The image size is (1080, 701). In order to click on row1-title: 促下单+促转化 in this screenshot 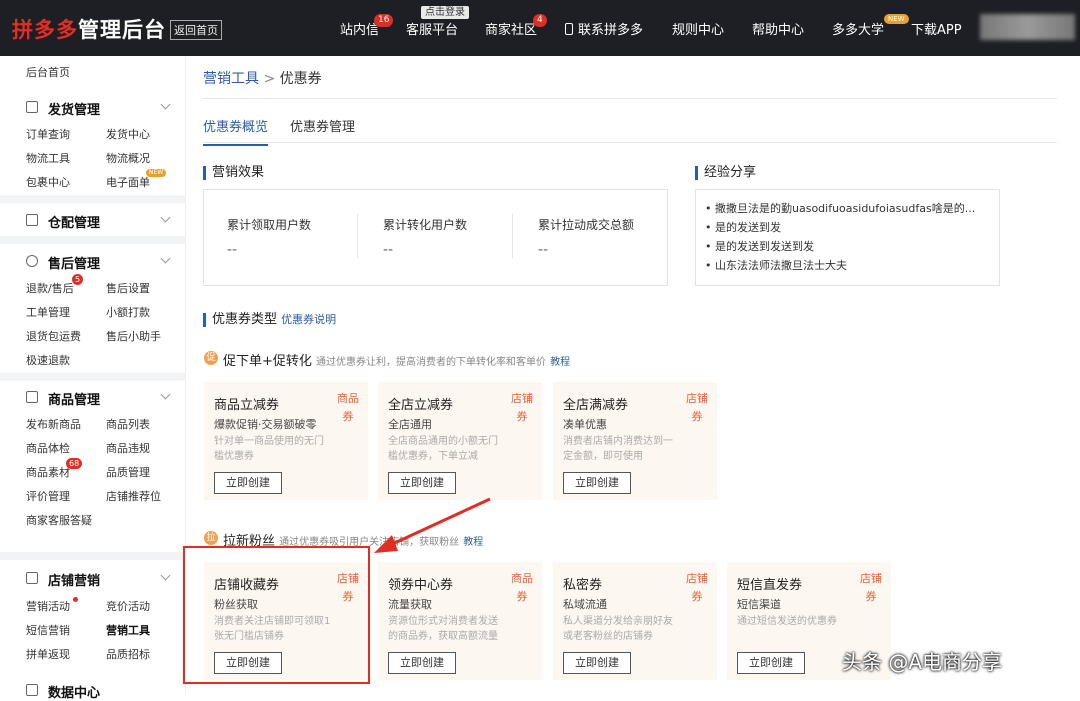, I will do `click(267, 361)`.